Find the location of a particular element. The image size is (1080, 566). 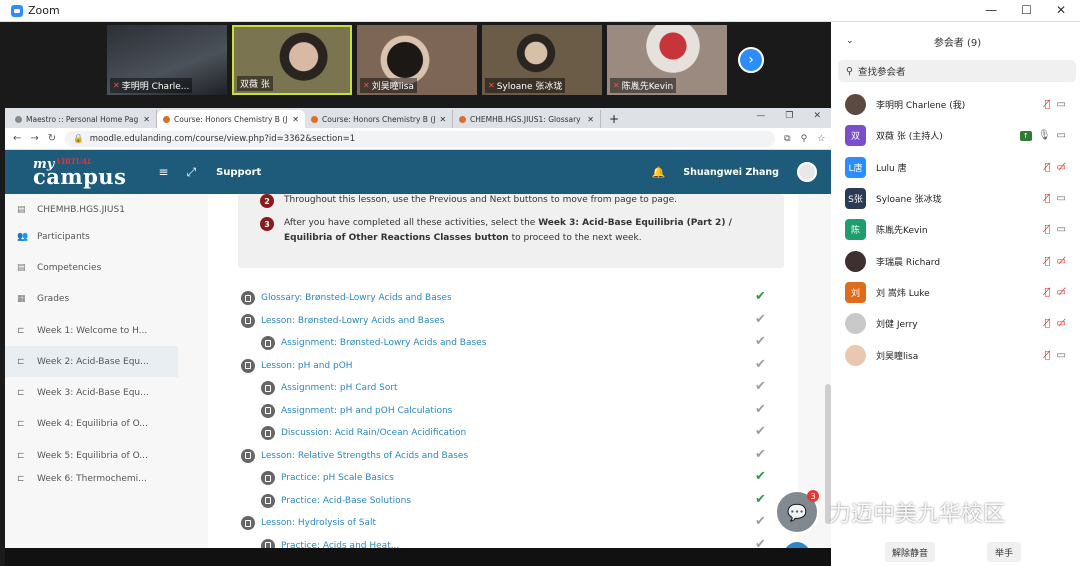

video-tile: ✕ Syloane 张冰珑 is located at coordinates (542, 60).